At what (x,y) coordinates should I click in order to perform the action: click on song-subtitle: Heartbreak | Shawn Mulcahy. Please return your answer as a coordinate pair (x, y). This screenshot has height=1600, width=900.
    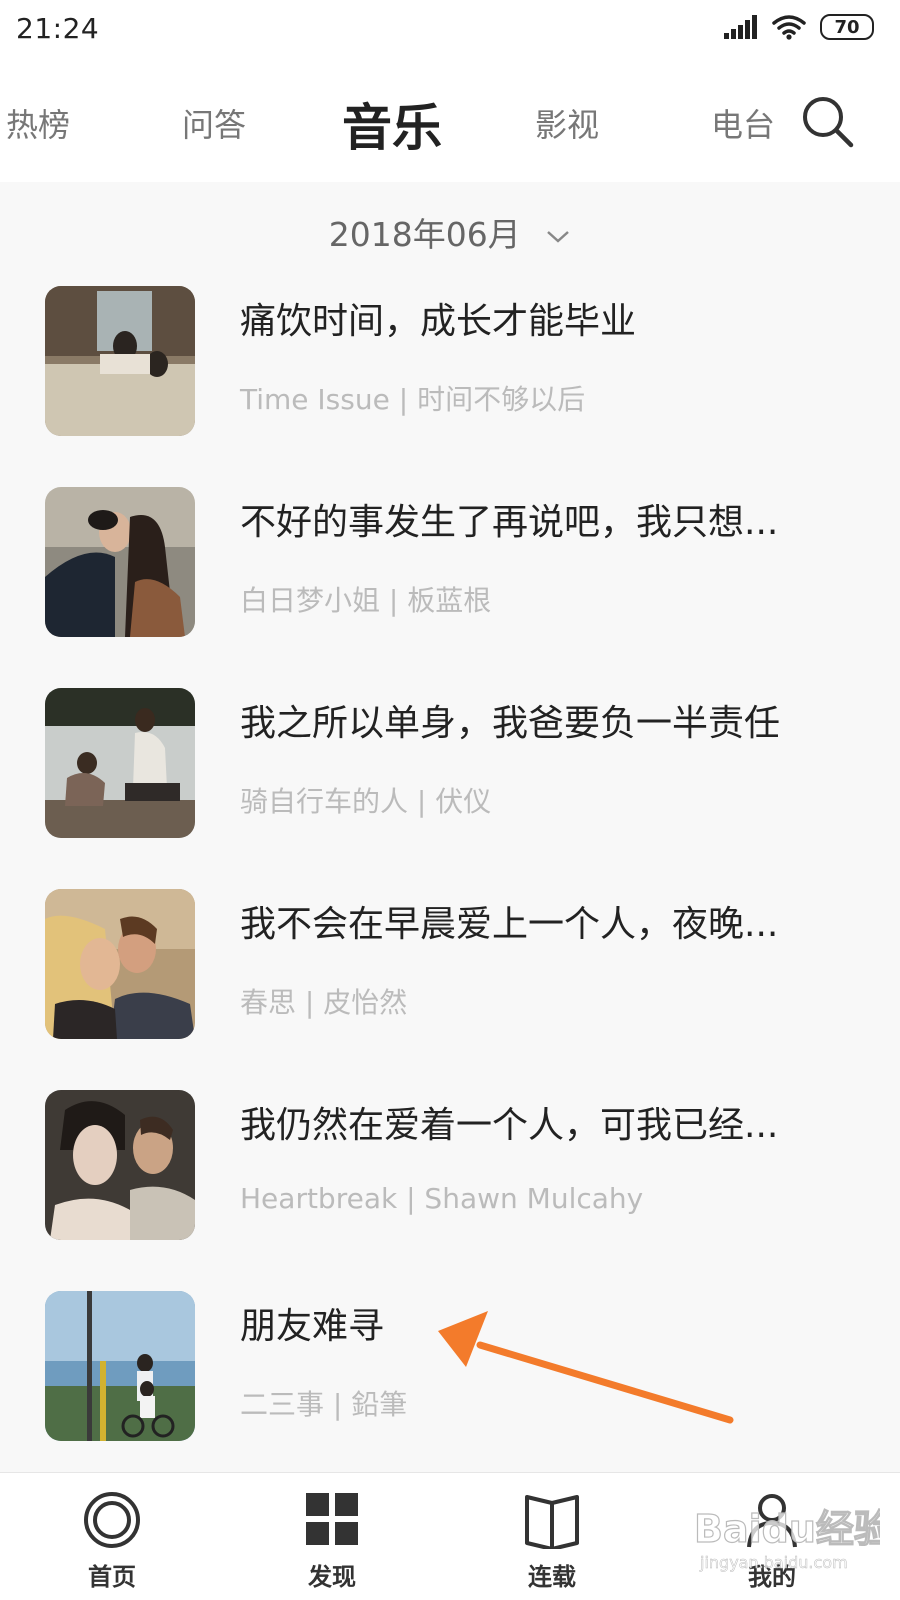
    Looking at the image, I should click on (442, 1198).